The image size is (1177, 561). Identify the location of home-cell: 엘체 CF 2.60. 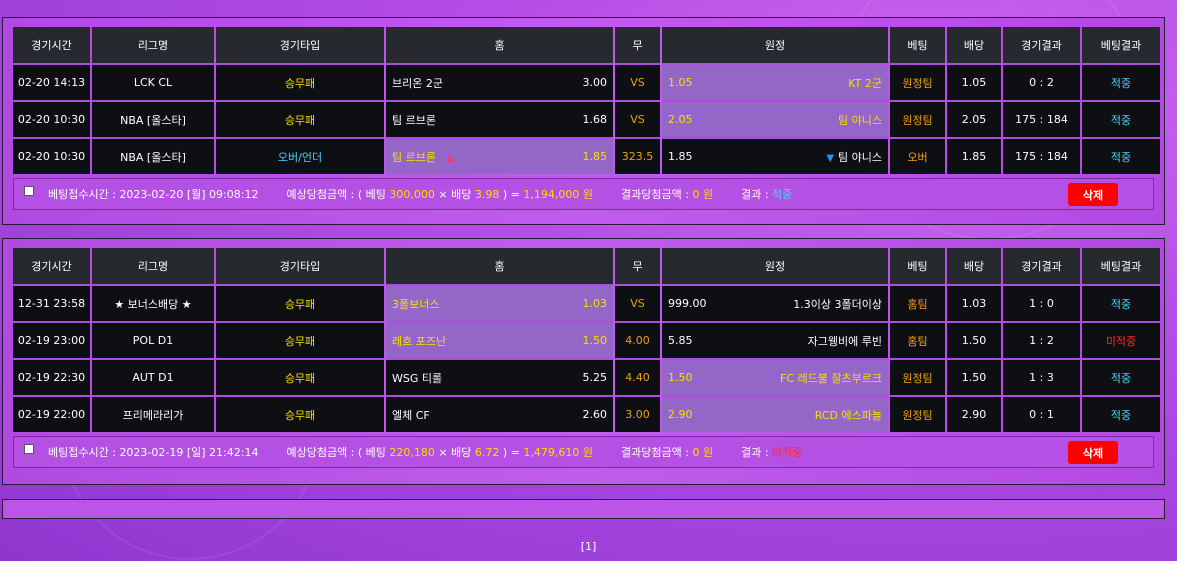
(499, 413).